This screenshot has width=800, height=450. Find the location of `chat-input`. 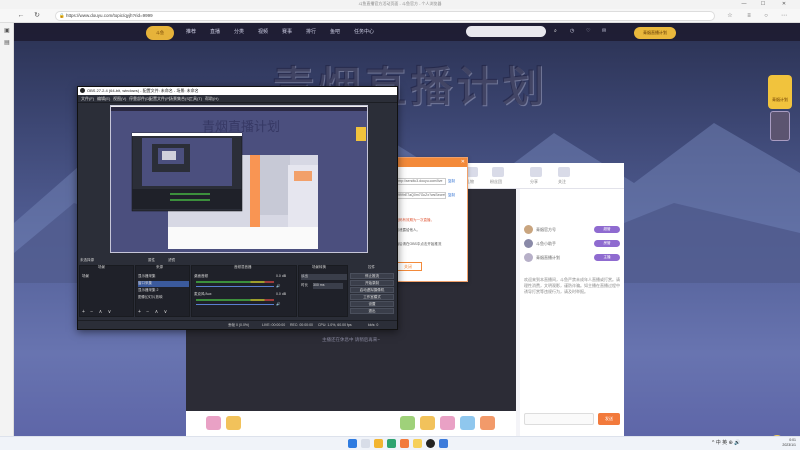

chat-input is located at coordinates (559, 419).